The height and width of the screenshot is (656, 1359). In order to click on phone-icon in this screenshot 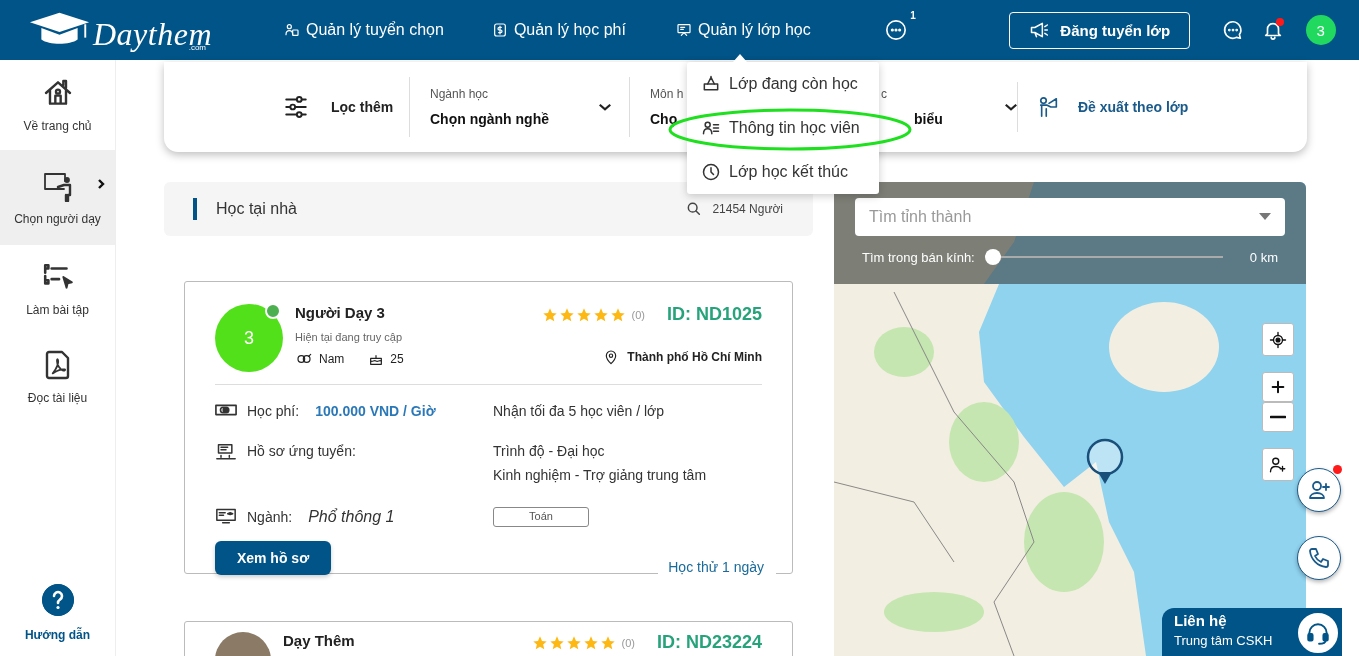, I will do `click(1319, 558)`.